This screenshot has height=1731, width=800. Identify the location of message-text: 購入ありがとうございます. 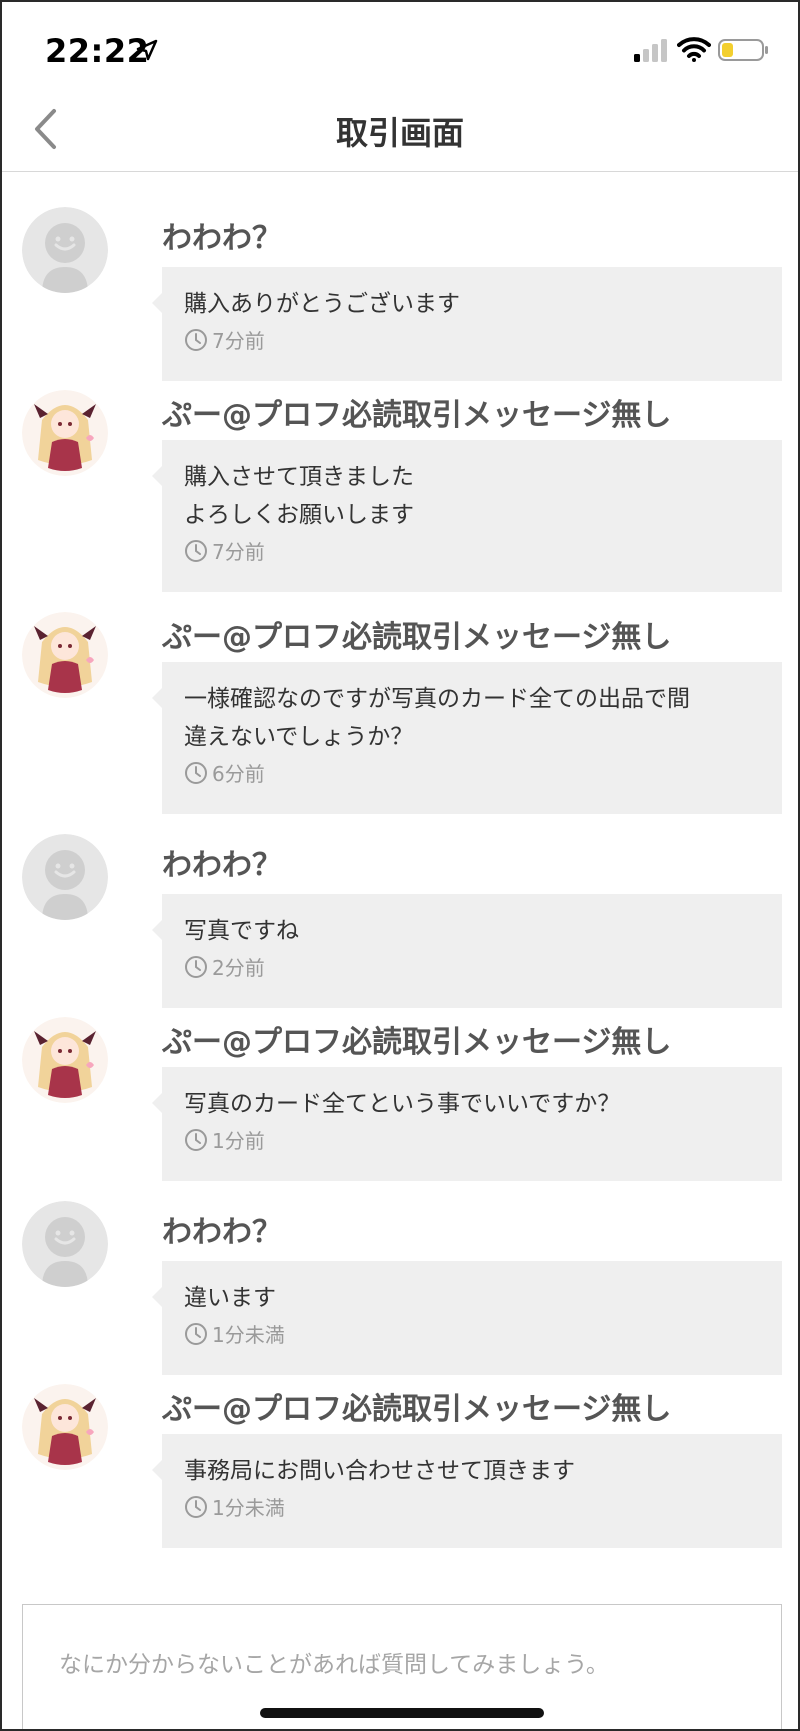
(322, 304).